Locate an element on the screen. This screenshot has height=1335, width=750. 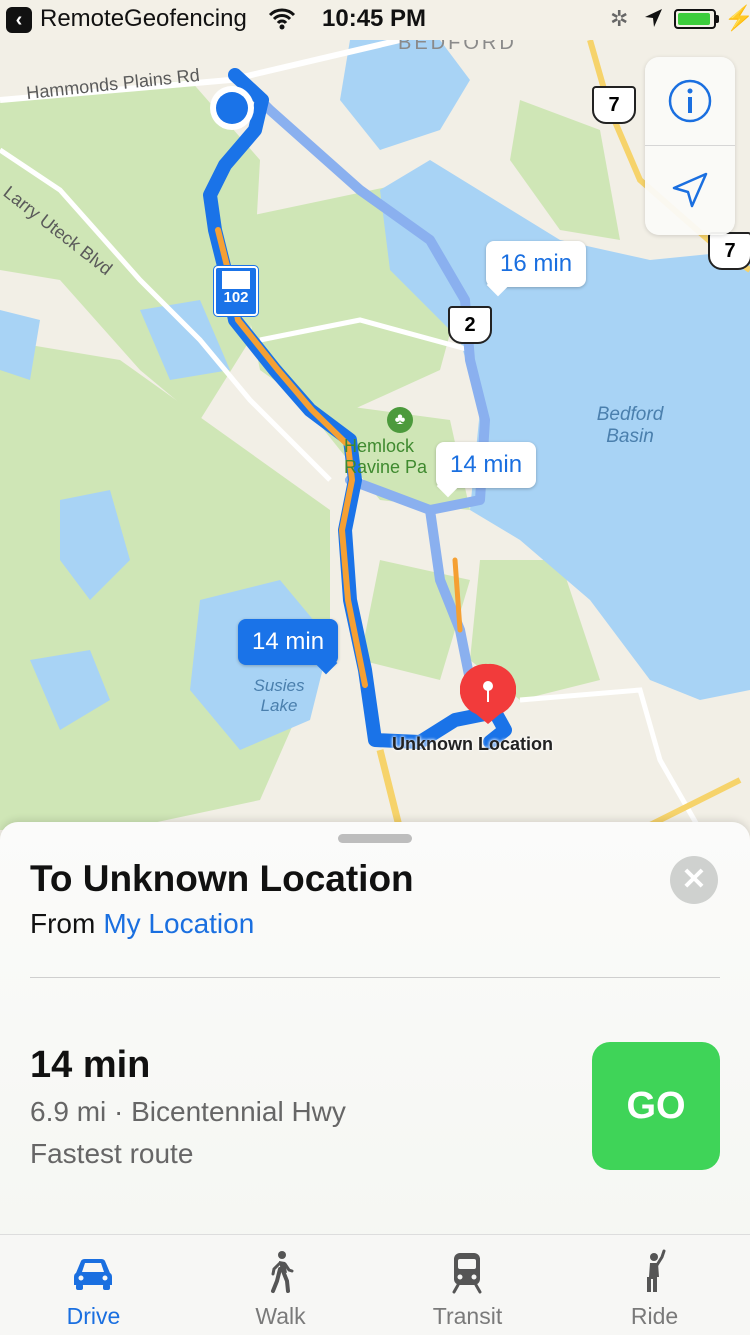
destination-label: Unknown Location is located at coordinates (472, 744).